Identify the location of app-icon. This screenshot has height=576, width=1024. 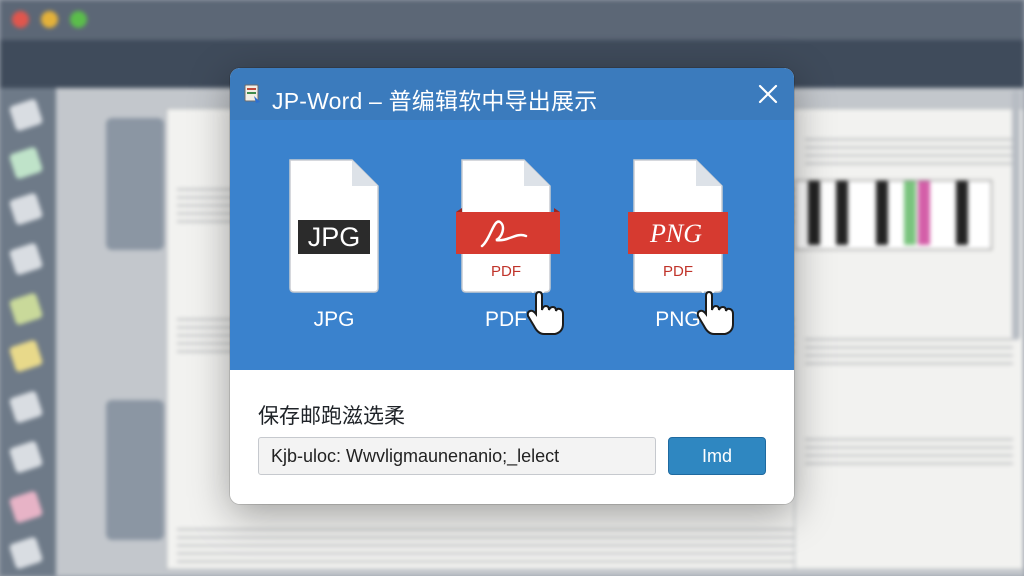
(252, 93).